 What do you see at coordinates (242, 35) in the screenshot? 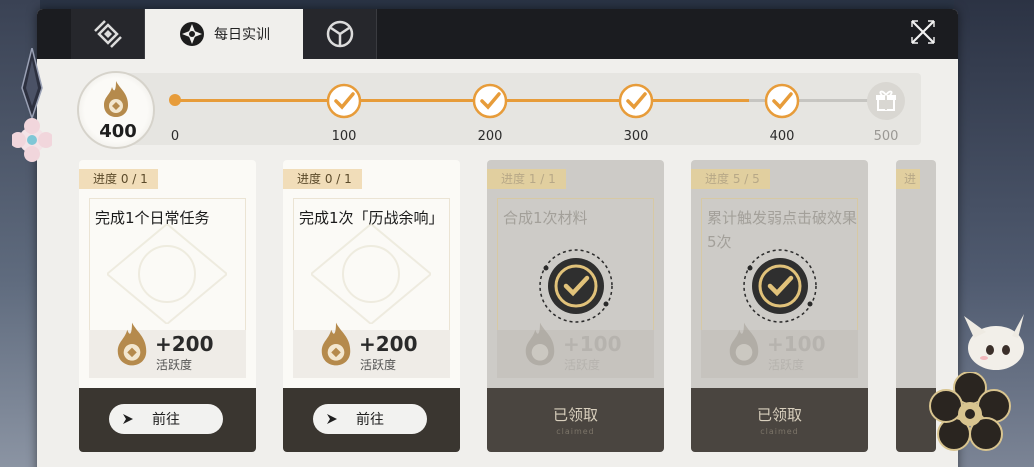
I see `tab-label: 每日实训` at bounding box center [242, 35].